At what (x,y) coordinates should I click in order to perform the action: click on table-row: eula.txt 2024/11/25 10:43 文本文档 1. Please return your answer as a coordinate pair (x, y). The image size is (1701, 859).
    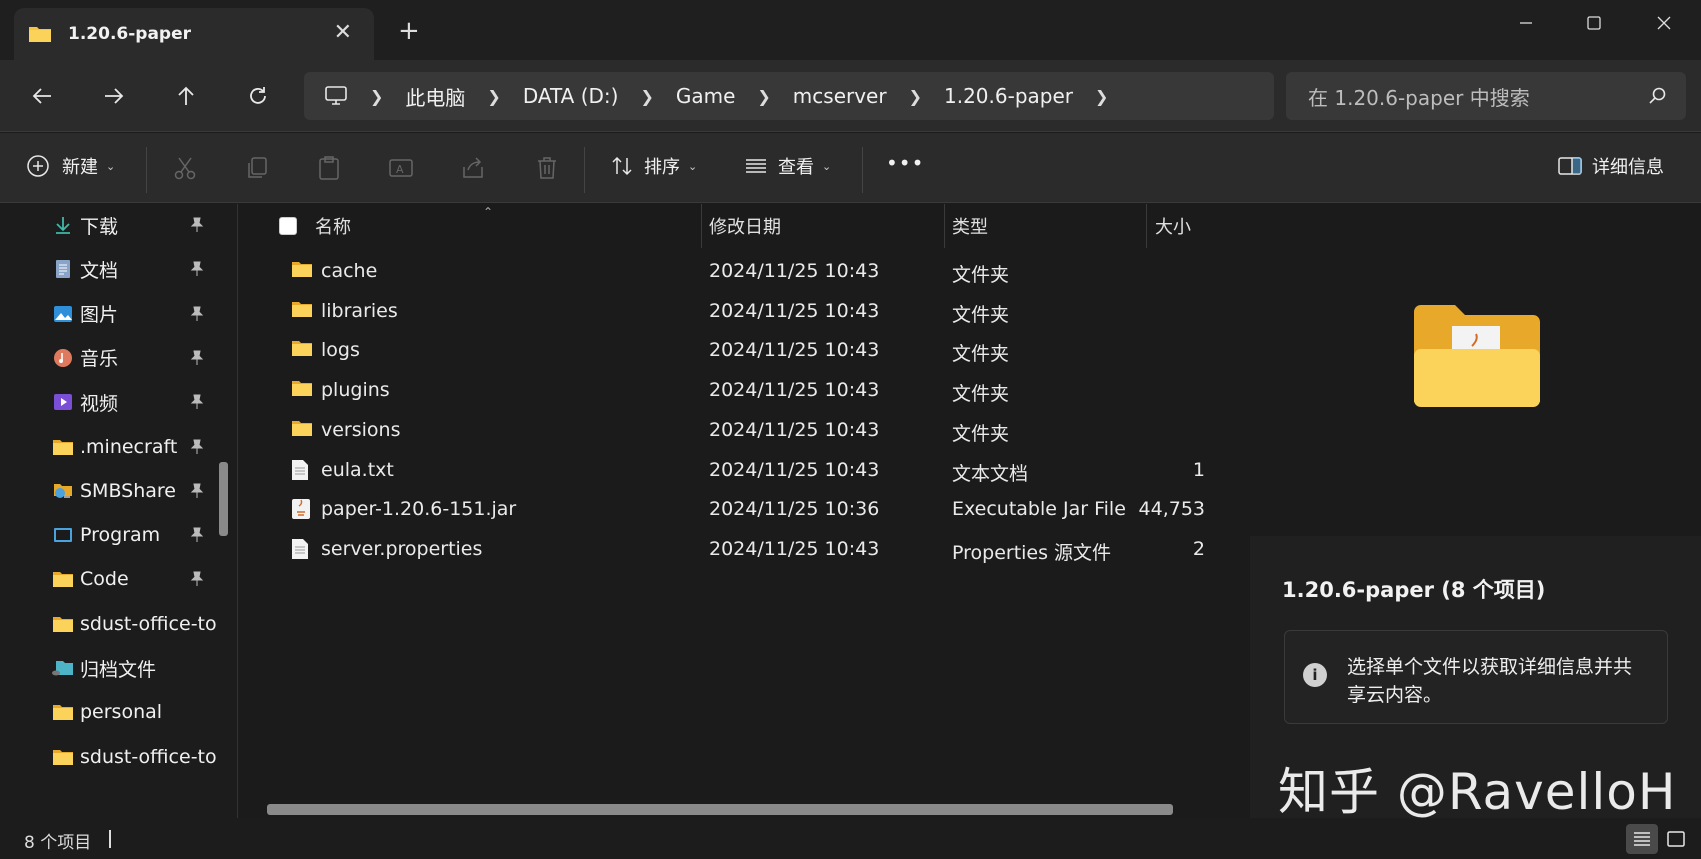
    Looking at the image, I should click on (744, 470).